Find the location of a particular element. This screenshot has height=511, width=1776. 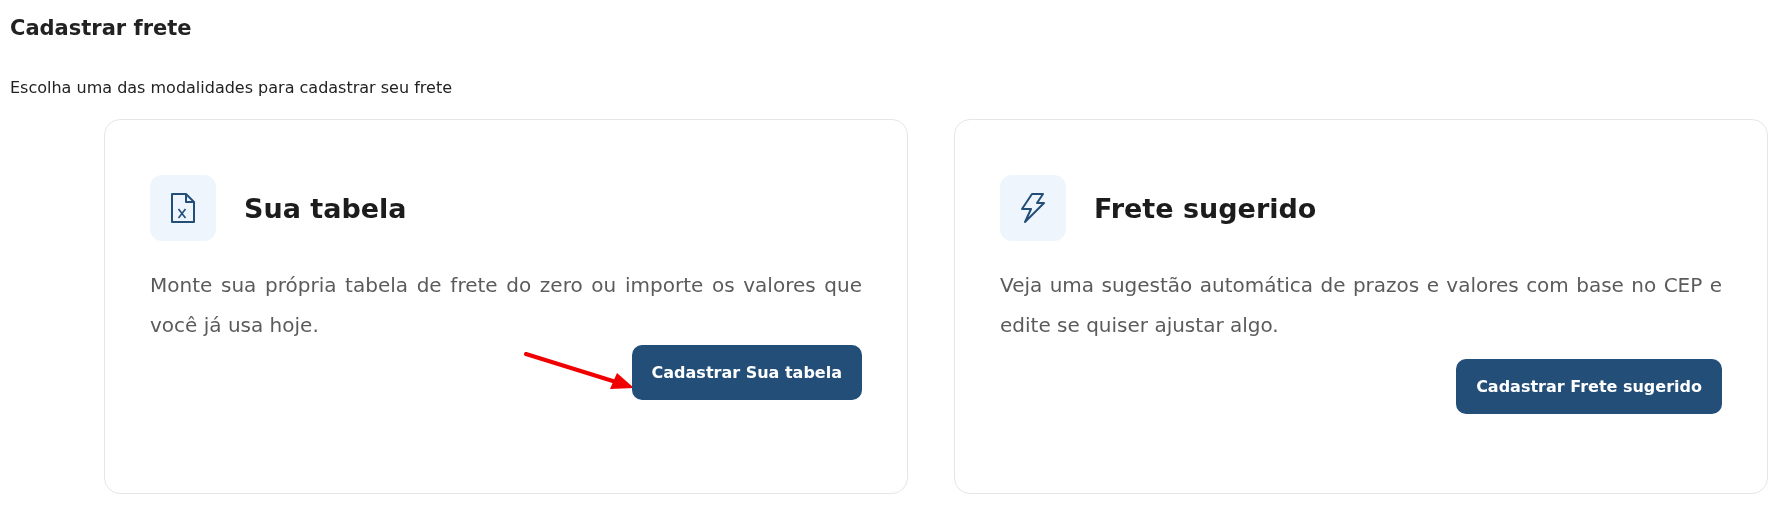

card-description: Veja uma sugestão automática de prazos e valores com base no CEP e edite se quiser ajustar algo. is located at coordinates (1361, 305).